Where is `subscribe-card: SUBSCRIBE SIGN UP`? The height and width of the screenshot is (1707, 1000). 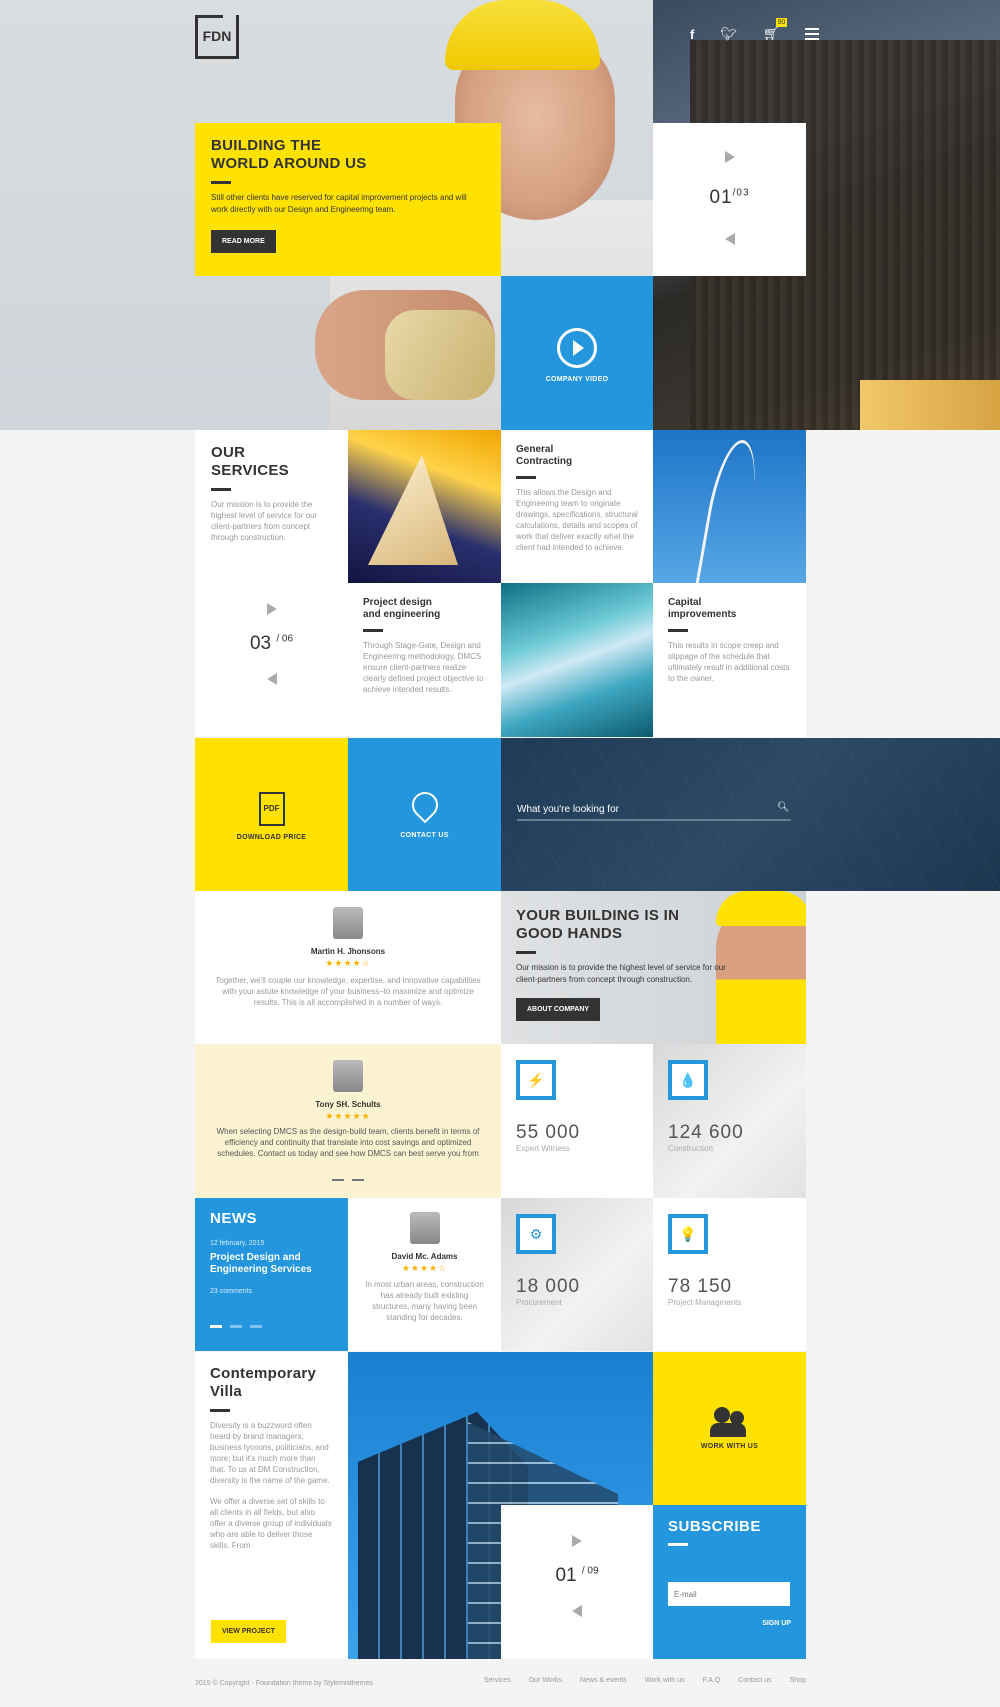 subscribe-card: SUBSCRIBE SIGN UP is located at coordinates (729, 1582).